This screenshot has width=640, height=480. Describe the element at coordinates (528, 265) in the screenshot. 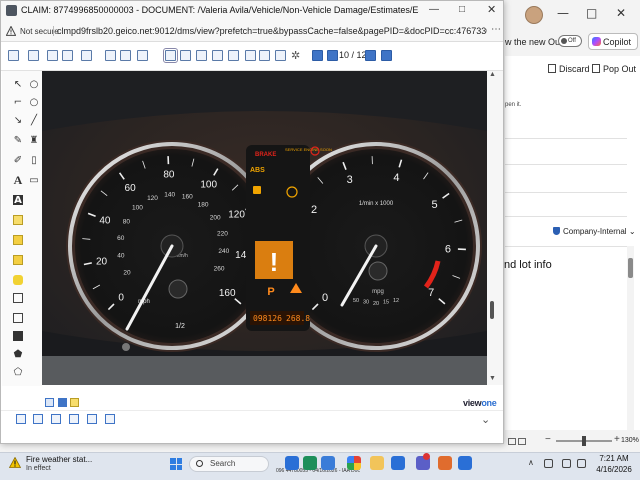

I see `subject-text: nd lot info` at that location.